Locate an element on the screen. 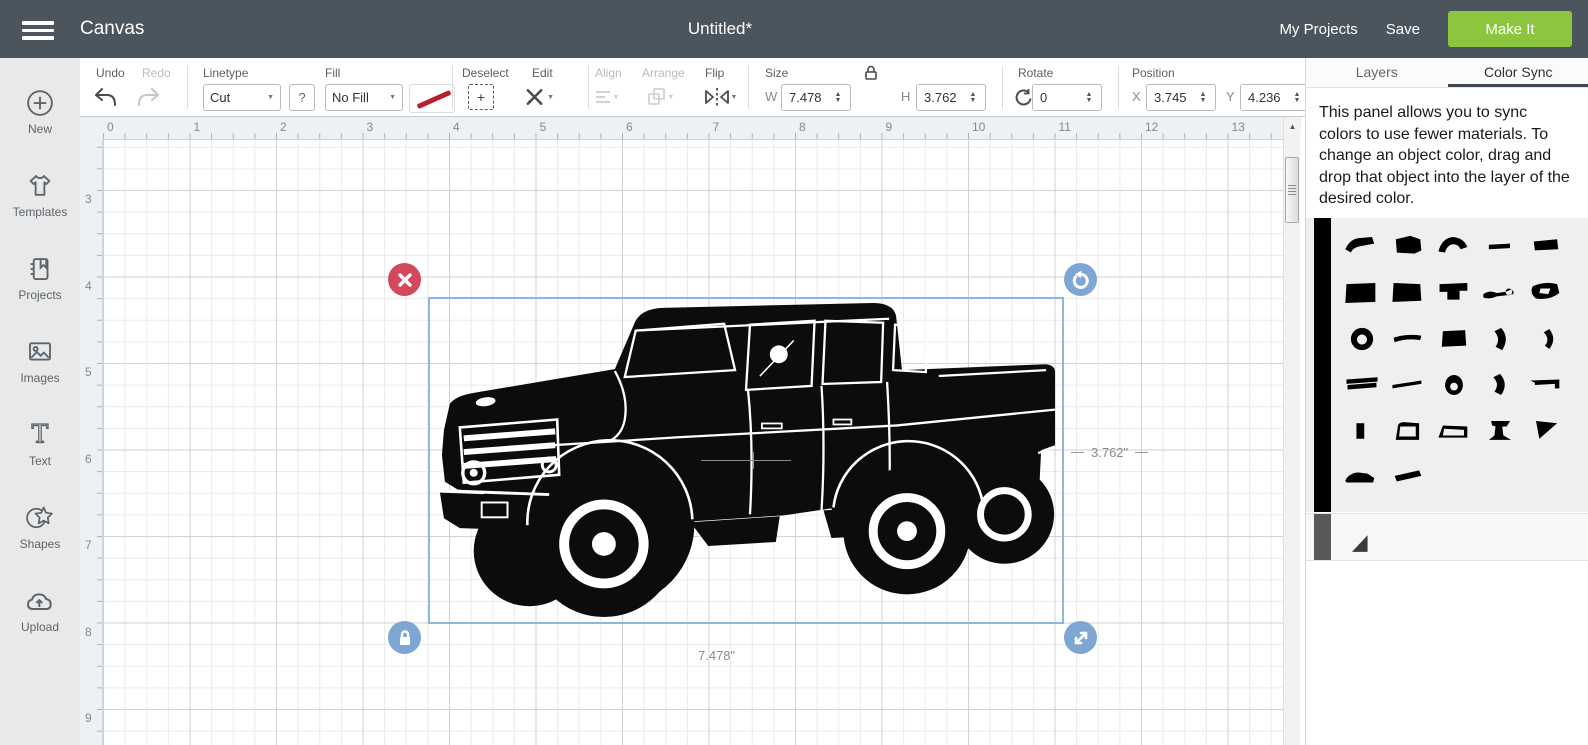 This screenshot has height=745, width=1588. y-letter: Y is located at coordinates (1230, 96).